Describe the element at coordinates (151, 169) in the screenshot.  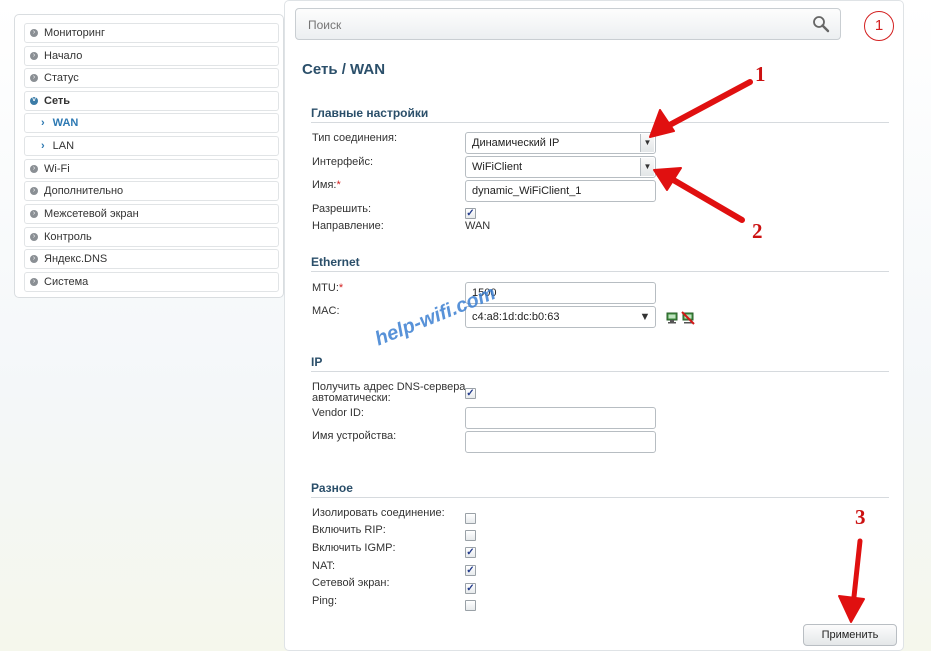
I see `sidebar-item-wifi: › Wi-Fi` at that location.